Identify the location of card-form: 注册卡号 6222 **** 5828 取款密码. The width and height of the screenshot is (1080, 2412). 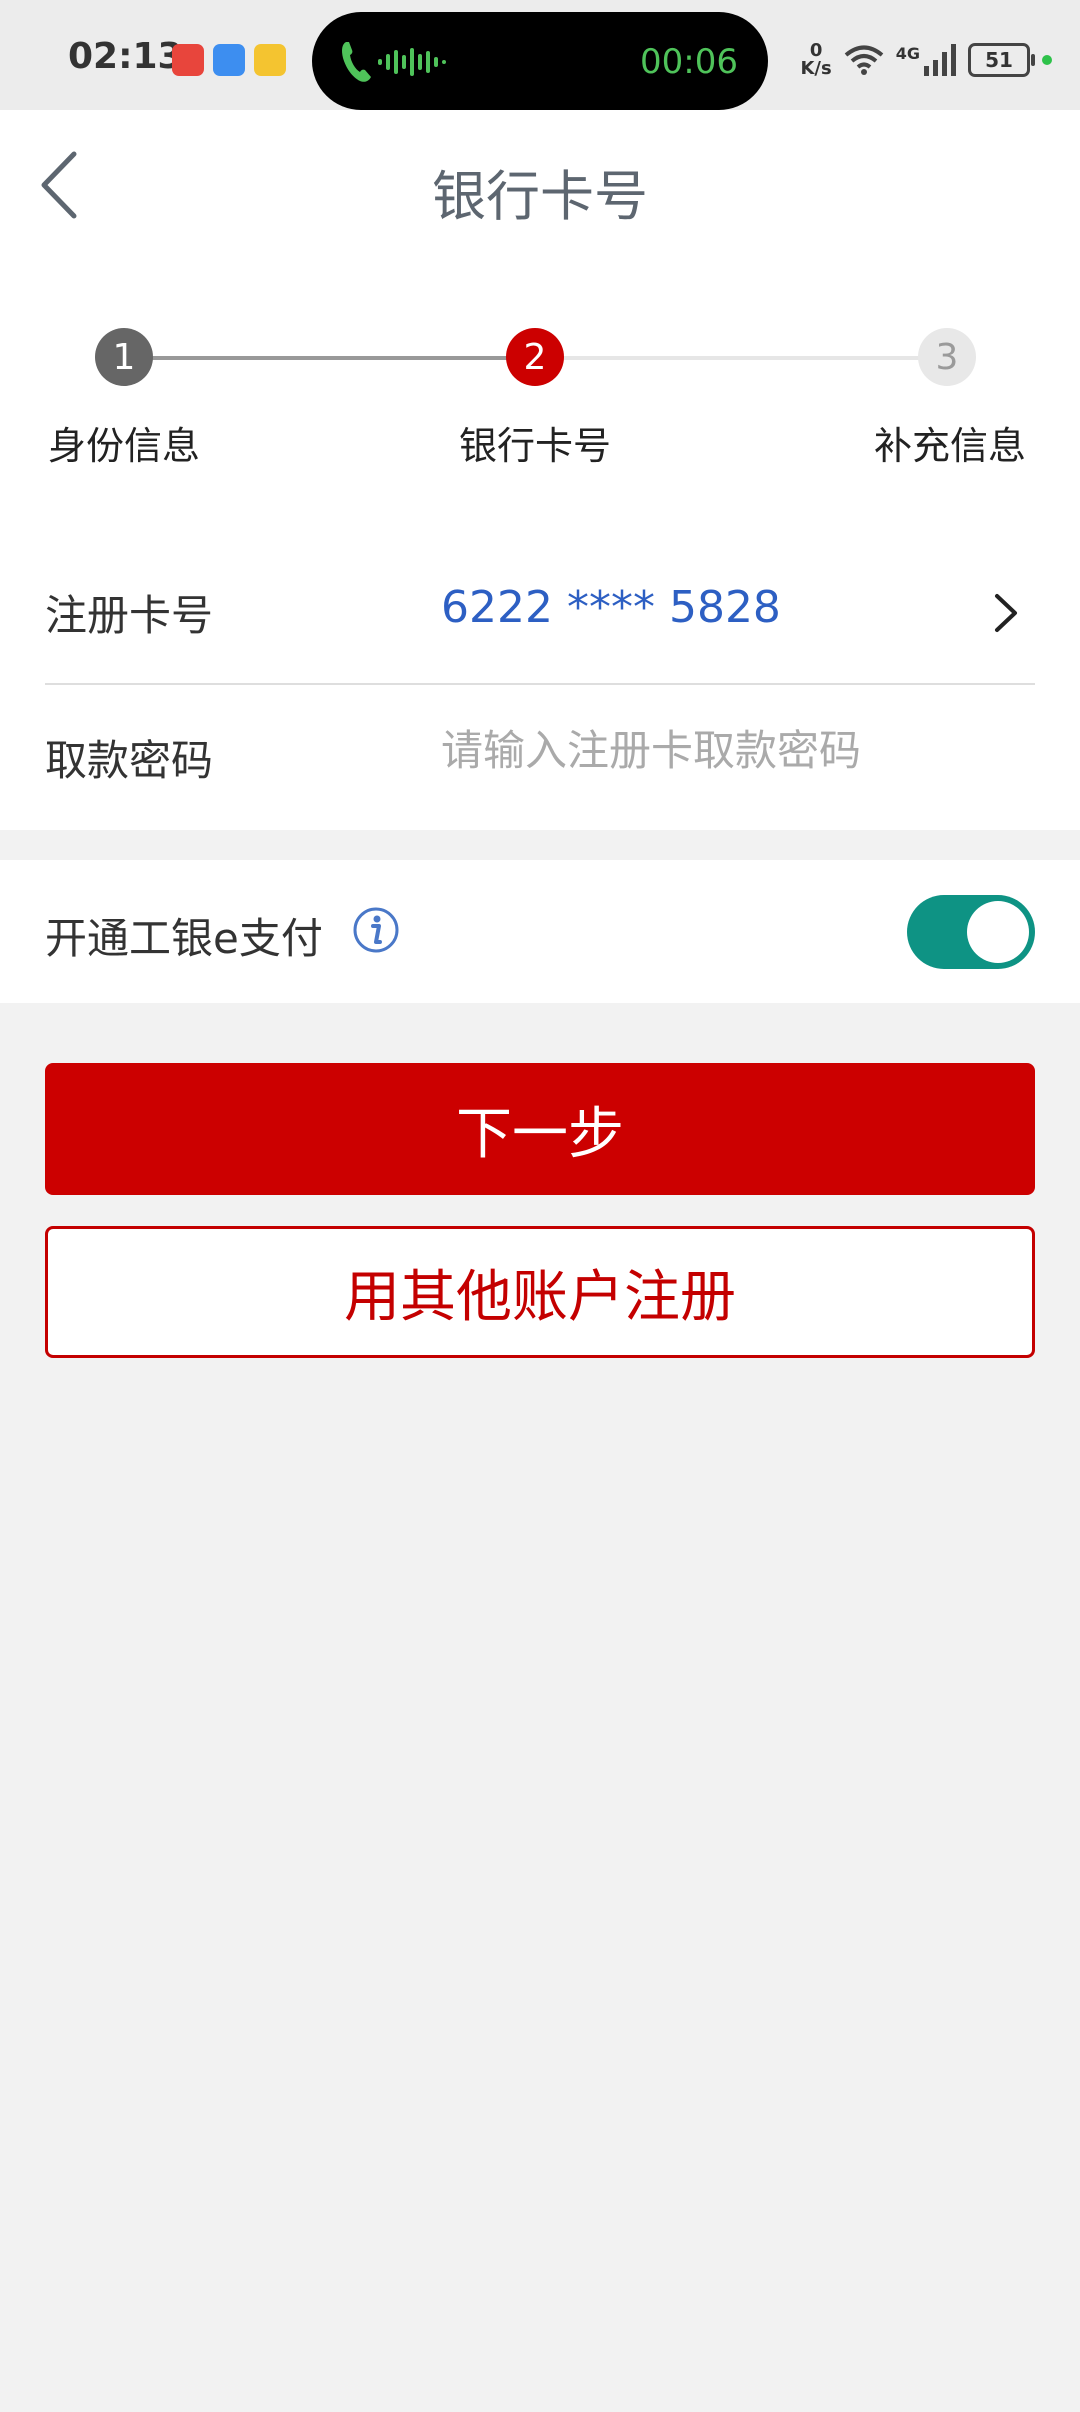
(540, 685).